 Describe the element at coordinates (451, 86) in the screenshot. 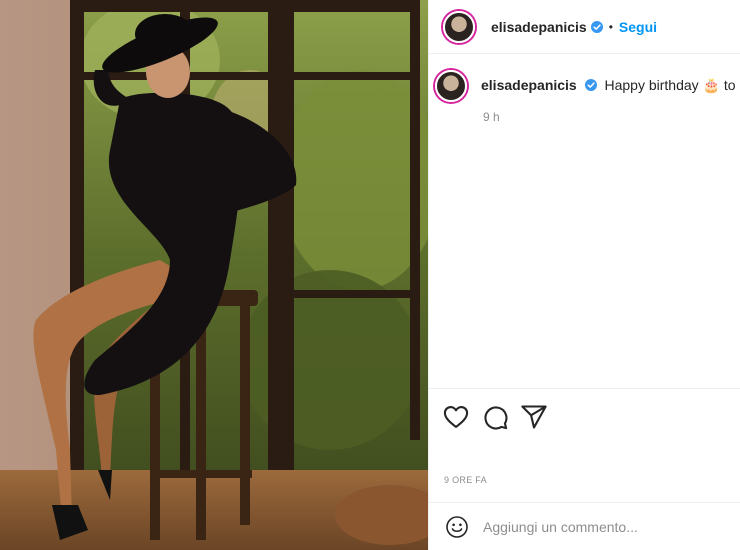

I see `caption-author-avatar` at that location.